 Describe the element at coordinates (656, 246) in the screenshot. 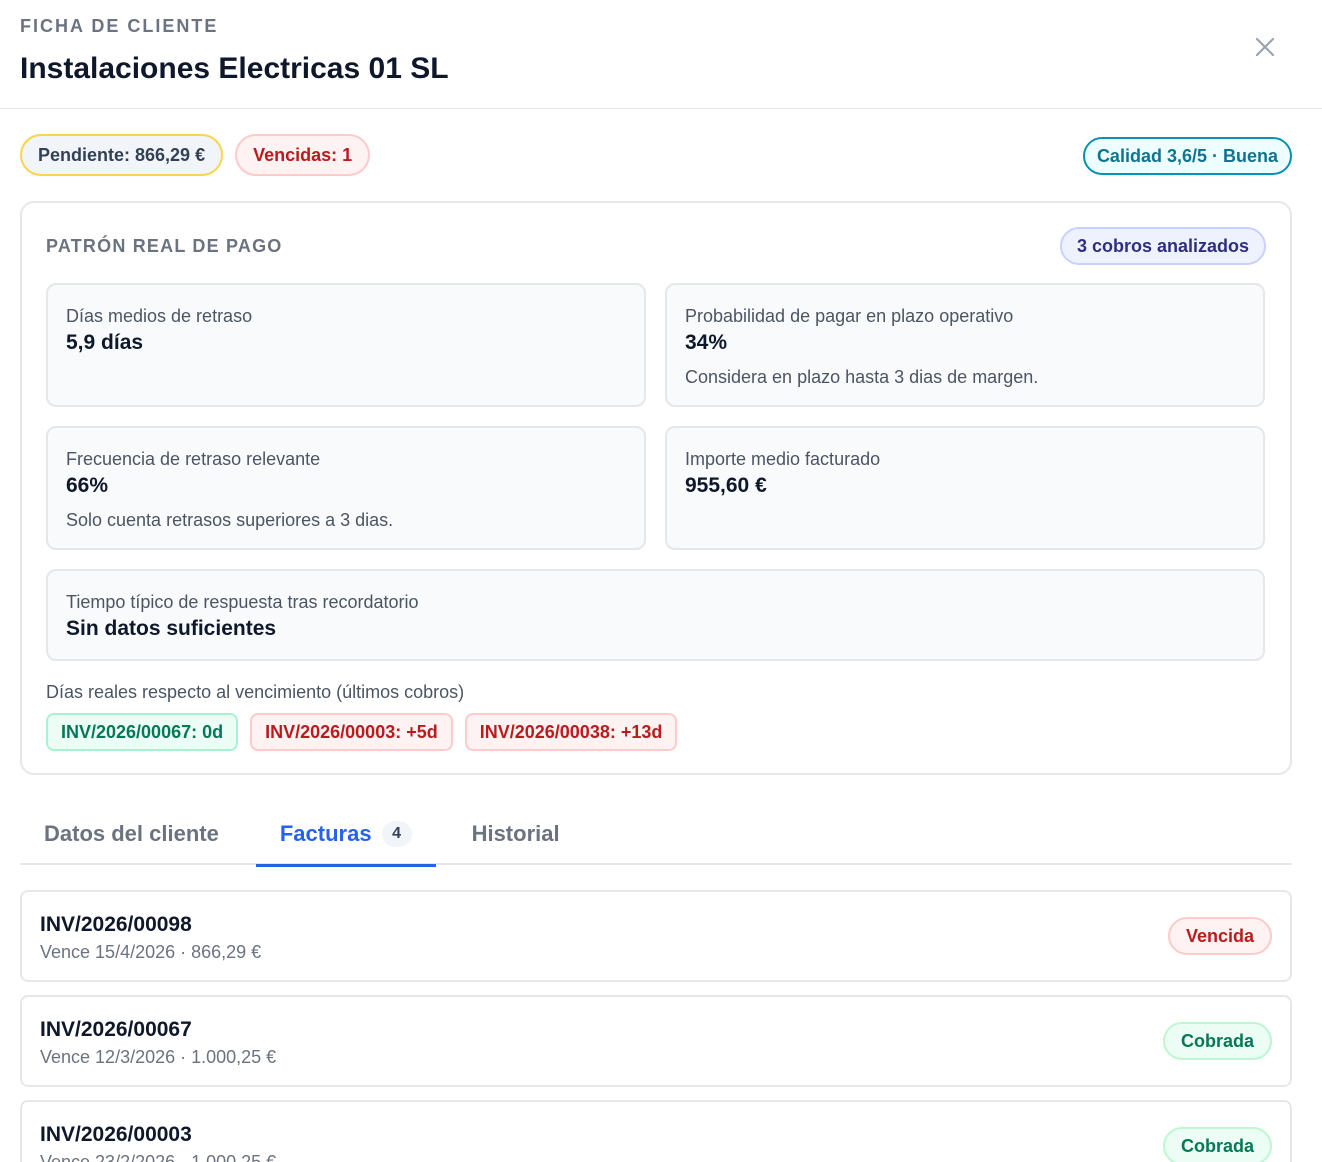

I see `pattern-header: PATRÓN REAL DE PAGO 3 cobros analizados` at that location.